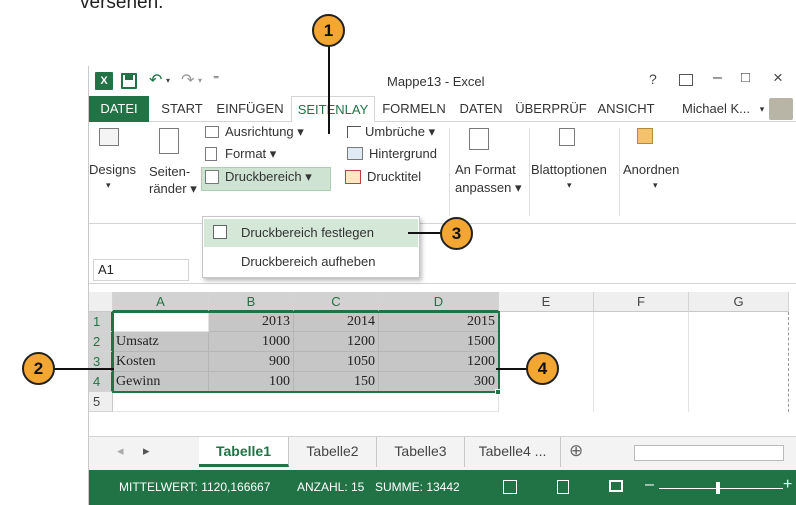  I want to click on zoom-slider, so click(721, 488).